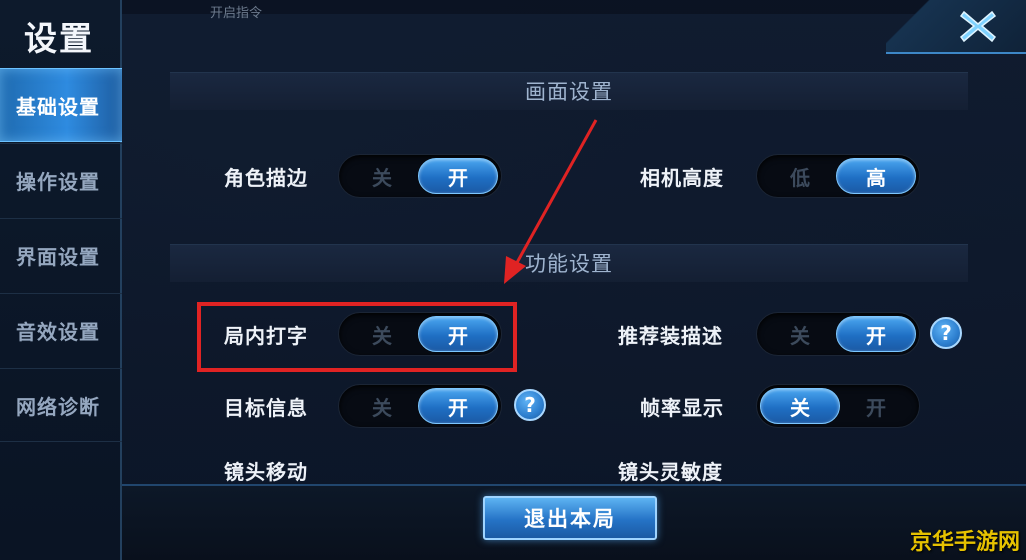 This screenshot has width=1026, height=560. What do you see at coordinates (382, 176) in the screenshot?
I see `outline-off-option: 关` at bounding box center [382, 176].